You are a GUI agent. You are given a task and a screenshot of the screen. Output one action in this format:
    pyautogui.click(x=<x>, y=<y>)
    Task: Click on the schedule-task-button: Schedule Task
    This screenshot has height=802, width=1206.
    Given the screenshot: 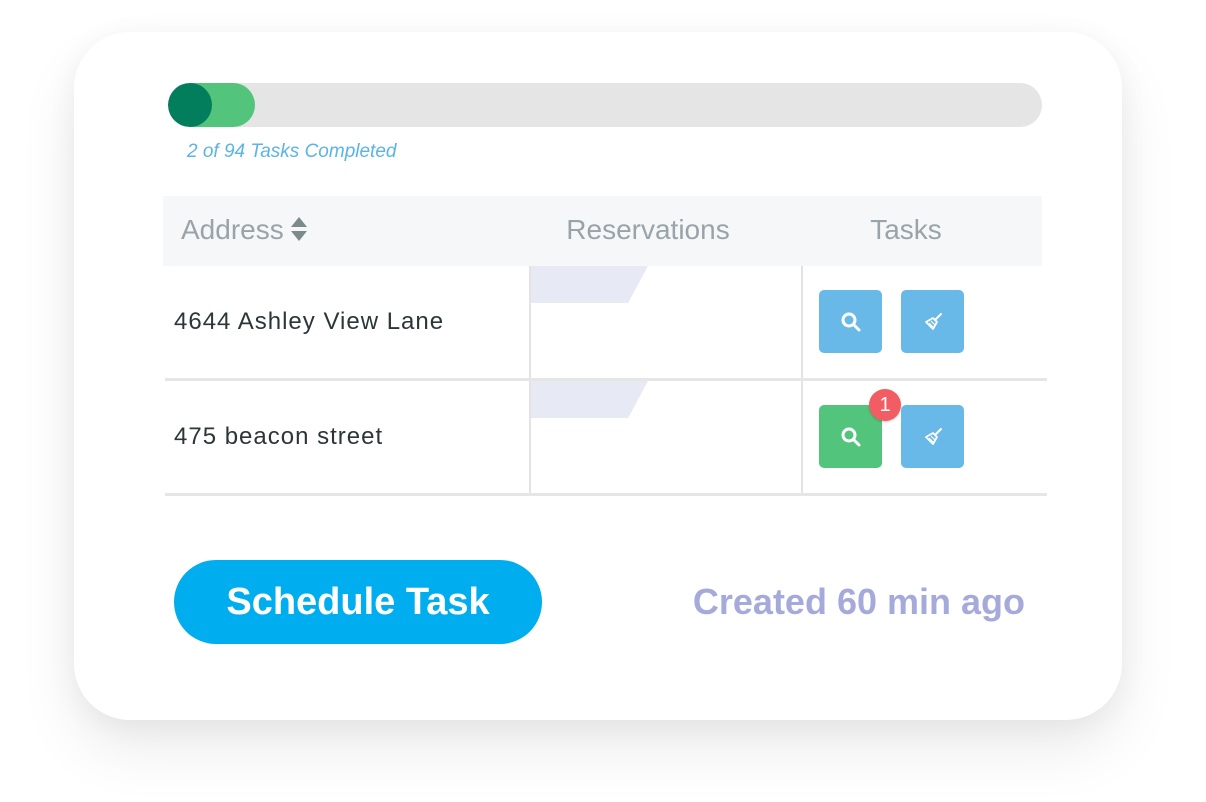 What is the action you would take?
    pyautogui.click(x=358, y=602)
    